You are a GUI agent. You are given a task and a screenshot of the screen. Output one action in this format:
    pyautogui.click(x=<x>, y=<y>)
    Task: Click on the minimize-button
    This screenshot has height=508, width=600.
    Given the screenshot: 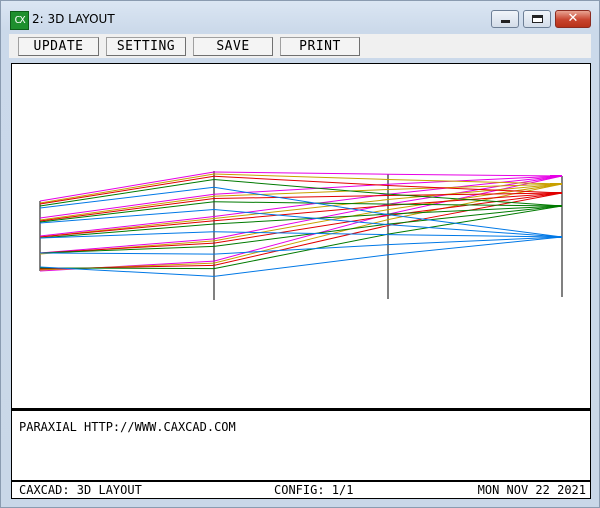 What is the action you would take?
    pyautogui.click(x=505, y=19)
    